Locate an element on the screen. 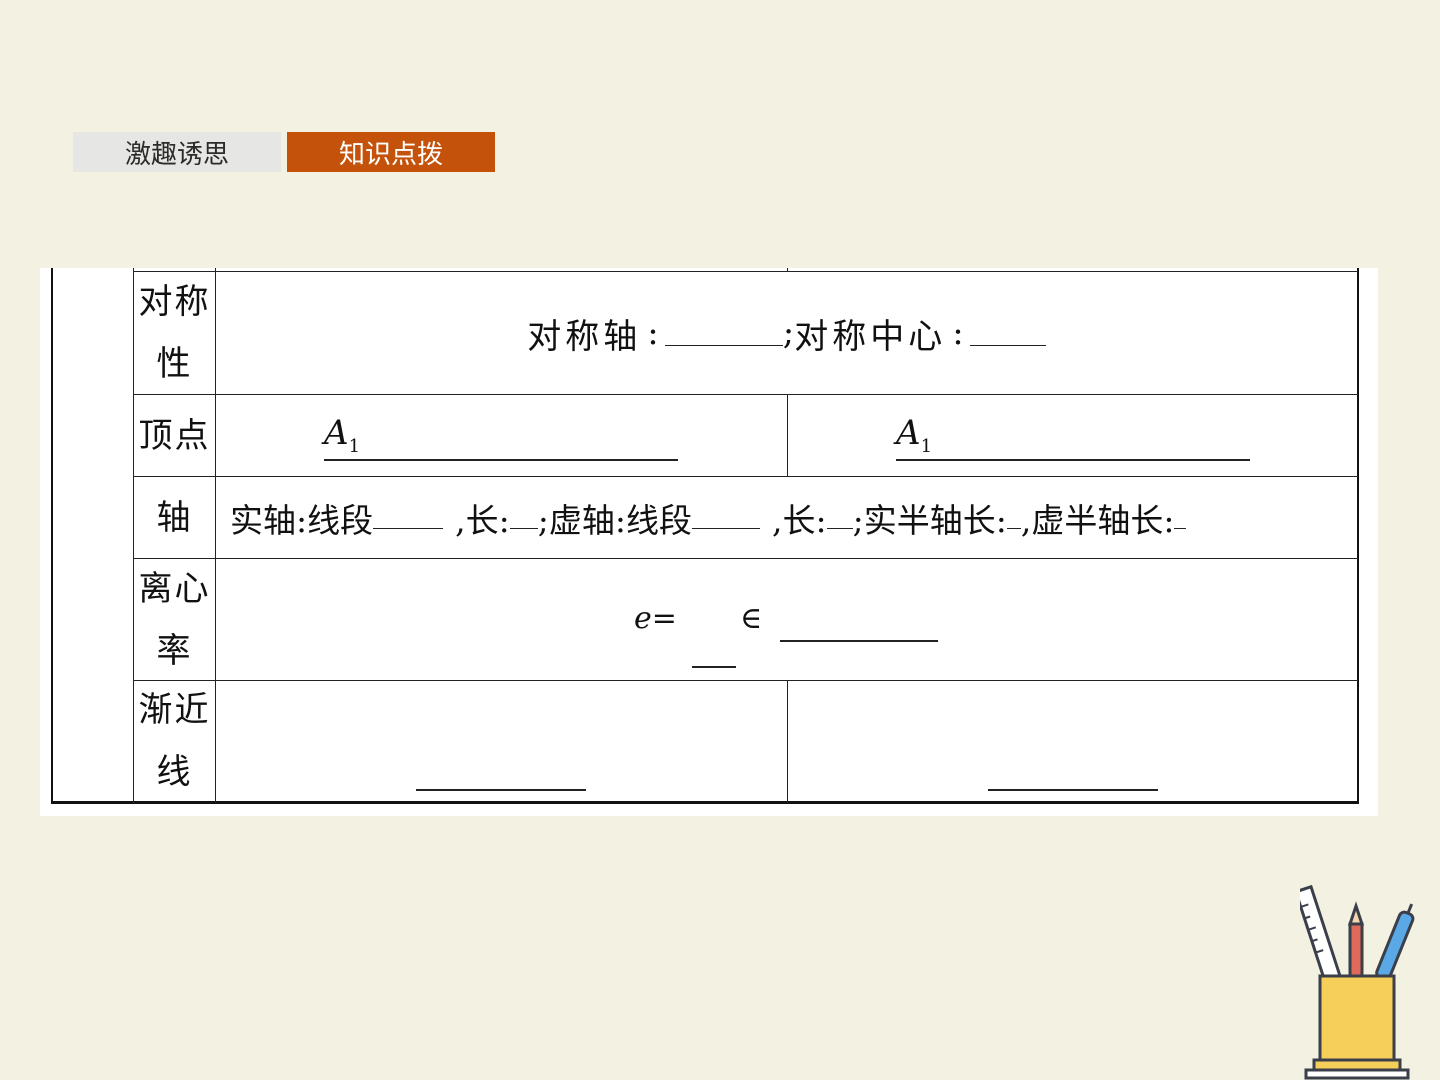  symmetry-label-line2: 性 is located at coordinates (174, 364).